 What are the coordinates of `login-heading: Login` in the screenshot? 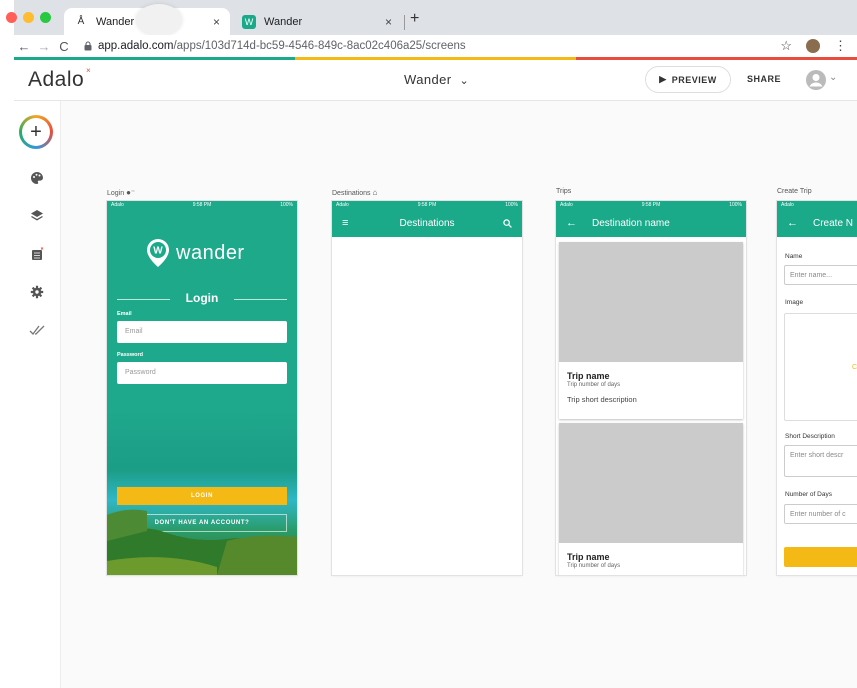 It's located at (202, 298).